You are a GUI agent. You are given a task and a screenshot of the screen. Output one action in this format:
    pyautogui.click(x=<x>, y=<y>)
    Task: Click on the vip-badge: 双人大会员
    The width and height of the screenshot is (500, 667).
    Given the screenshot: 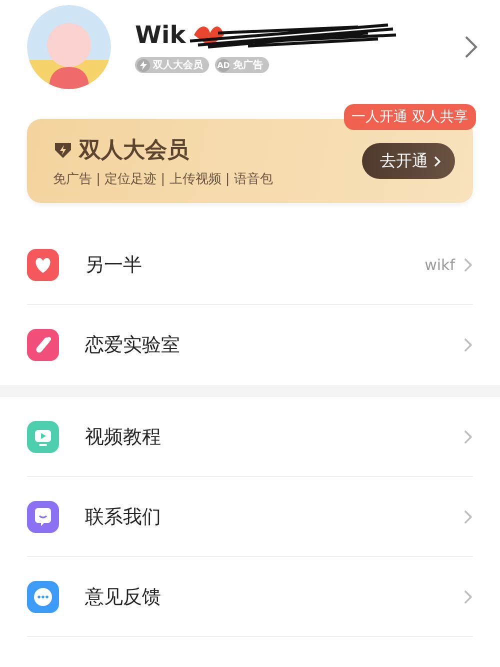 What is the action you would take?
    pyautogui.click(x=172, y=65)
    